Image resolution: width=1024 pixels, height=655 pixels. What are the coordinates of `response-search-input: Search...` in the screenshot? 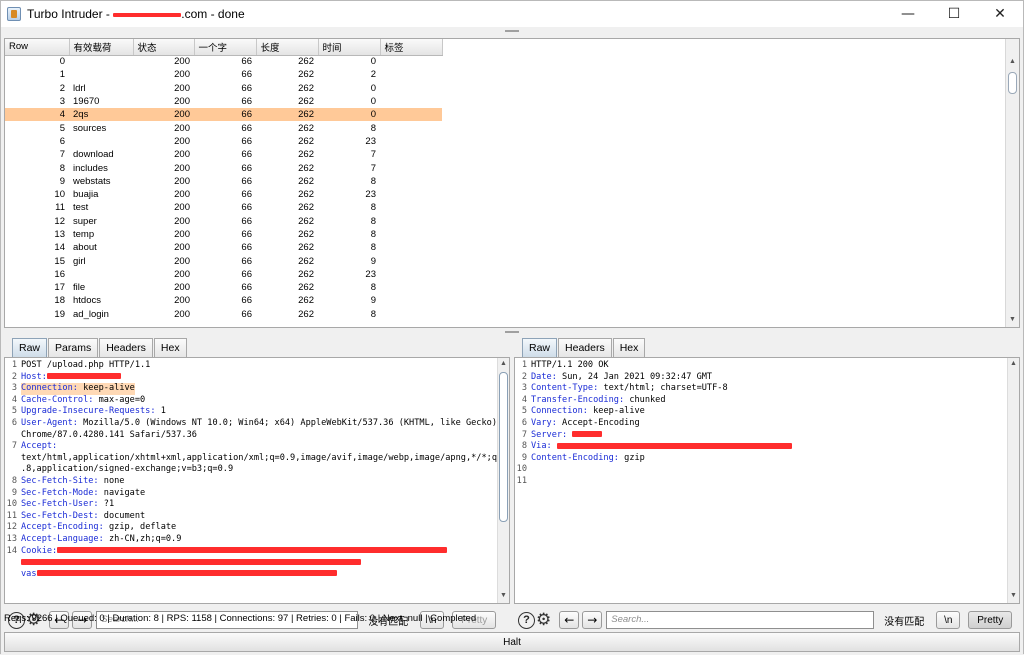 It's located at (740, 620).